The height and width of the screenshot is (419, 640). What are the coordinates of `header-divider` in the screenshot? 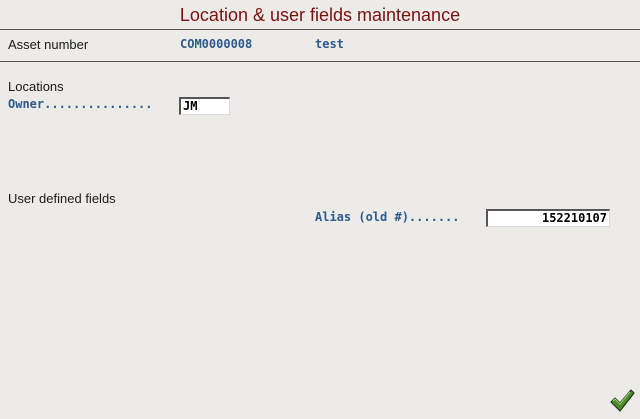 It's located at (320, 61).